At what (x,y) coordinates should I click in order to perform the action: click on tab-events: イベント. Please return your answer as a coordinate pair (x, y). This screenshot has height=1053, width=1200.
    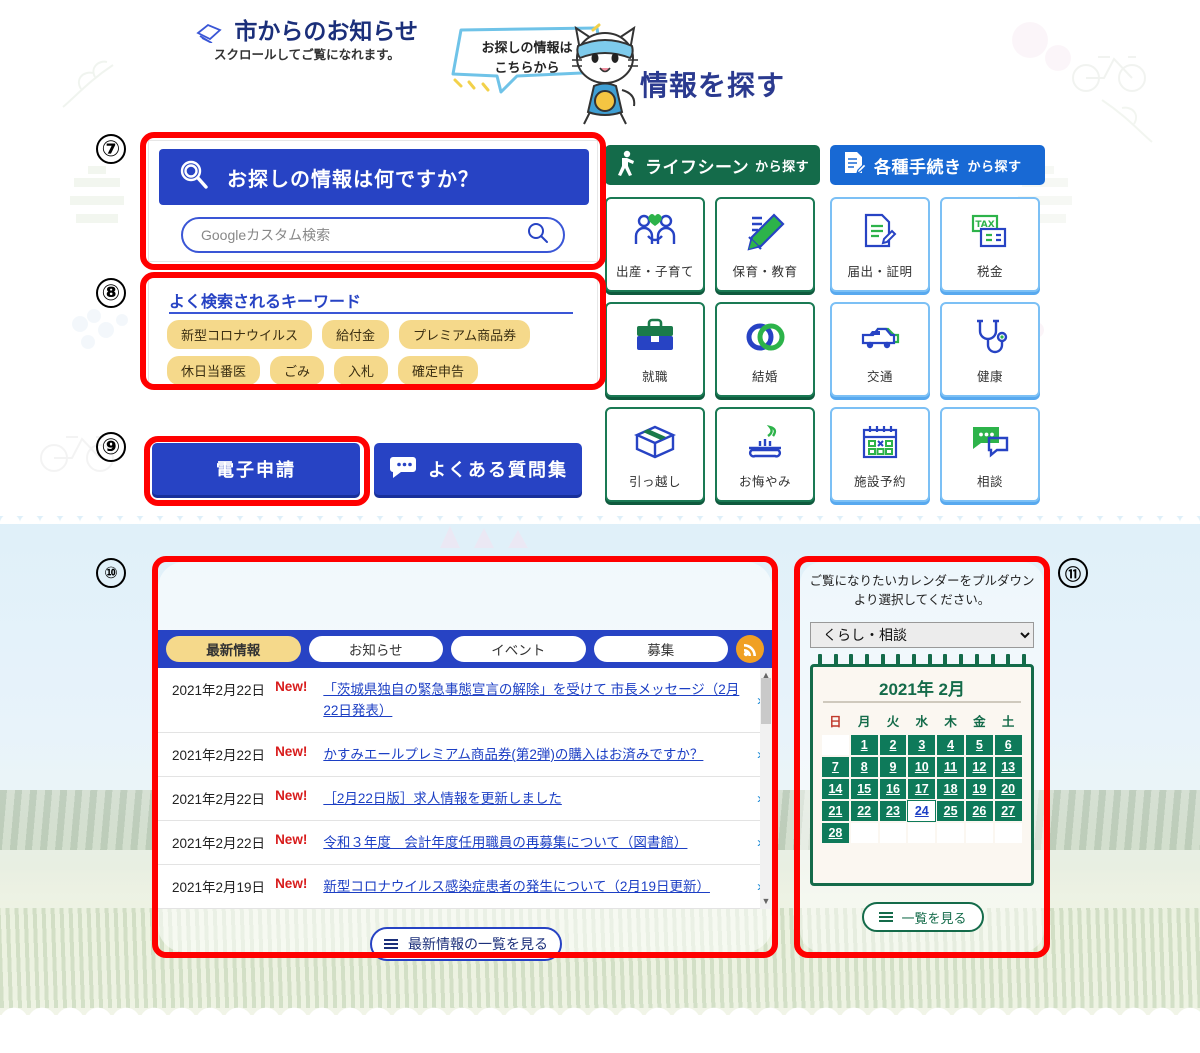
    Looking at the image, I should click on (518, 649).